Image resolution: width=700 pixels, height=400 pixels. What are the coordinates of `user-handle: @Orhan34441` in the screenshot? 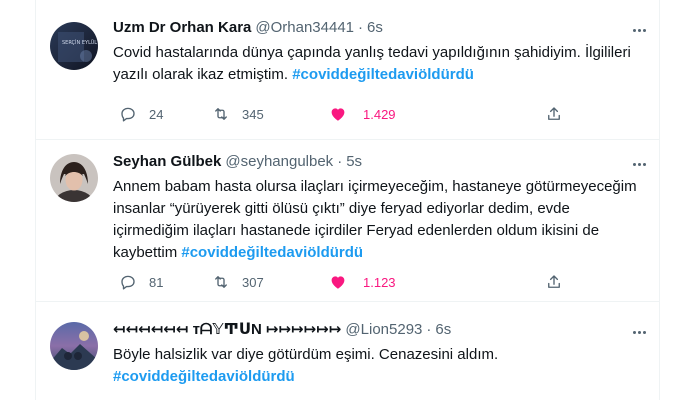 It's located at (304, 27).